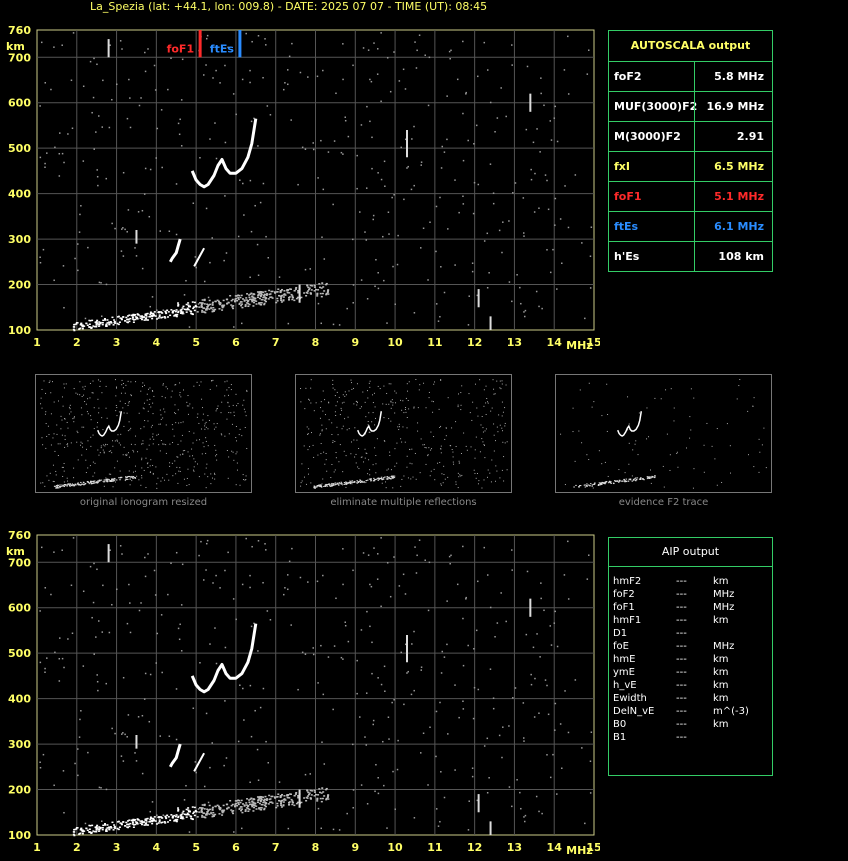 Image resolution: width=848 pixels, height=861 pixels. What do you see at coordinates (627, 581) in the screenshot?
I see `aip-param-label: hmF2` at bounding box center [627, 581].